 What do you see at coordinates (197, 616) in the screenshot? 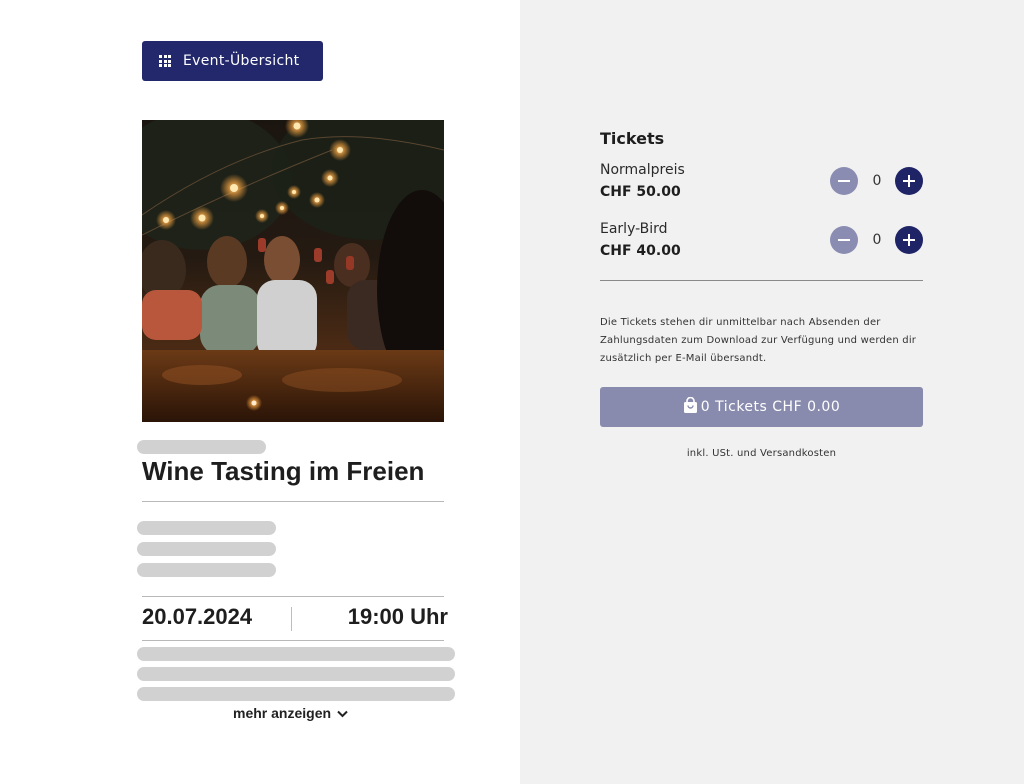
I see `event-date: 20.07.2024` at bounding box center [197, 616].